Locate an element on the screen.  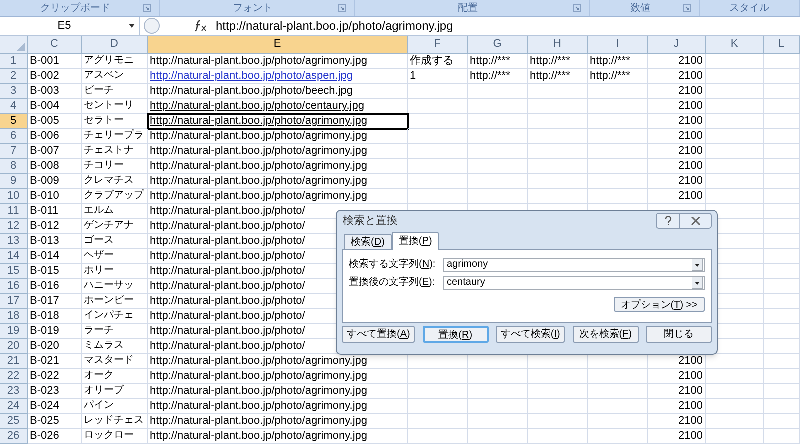
row-header: 16 is located at coordinates (14, 286).